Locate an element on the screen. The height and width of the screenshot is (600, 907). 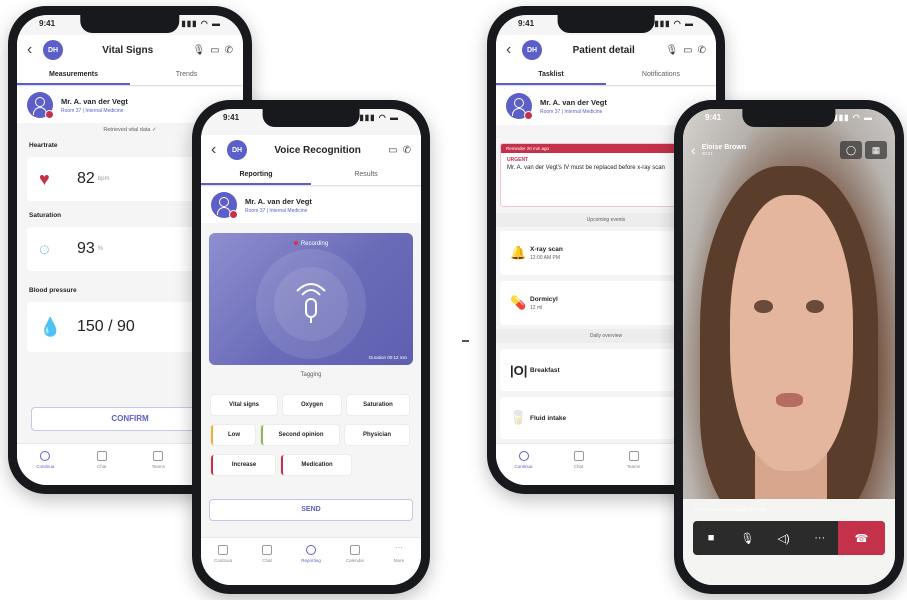
tab-bar: Reporting Results is located at coordinates (311, 175).